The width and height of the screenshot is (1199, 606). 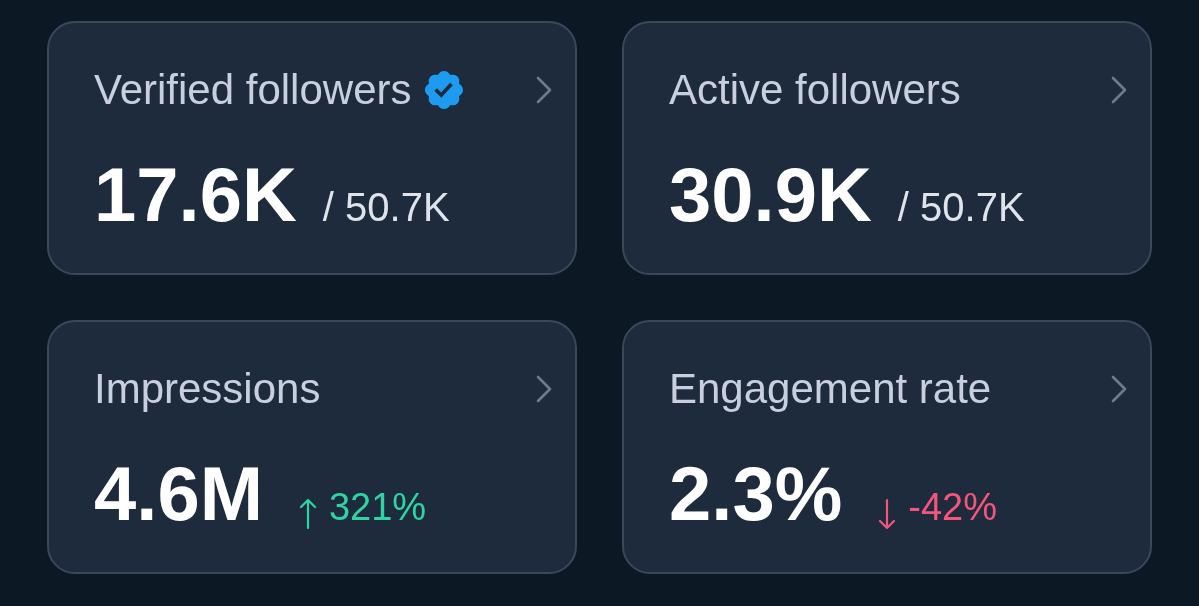 I want to click on change-percent: 321%, so click(x=377, y=507).